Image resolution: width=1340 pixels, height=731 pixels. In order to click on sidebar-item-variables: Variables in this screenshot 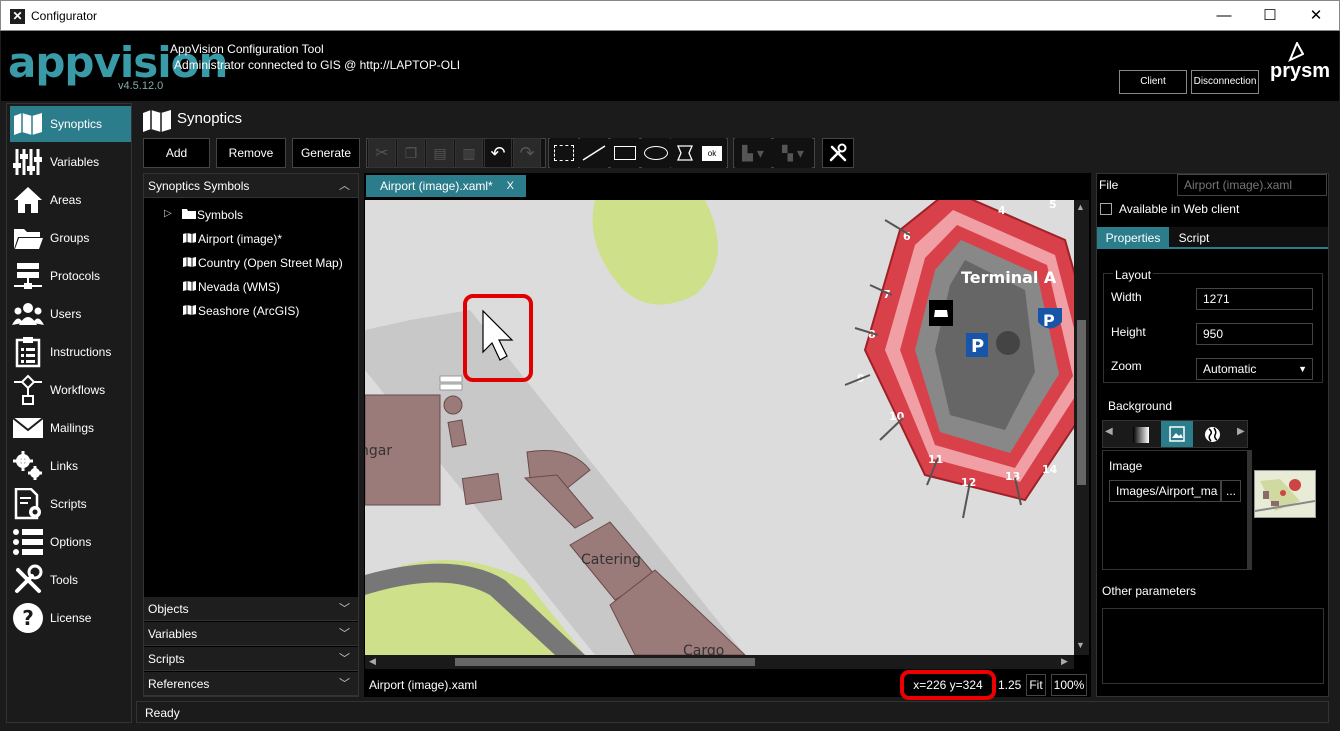, I will do `click(70, 162)`.